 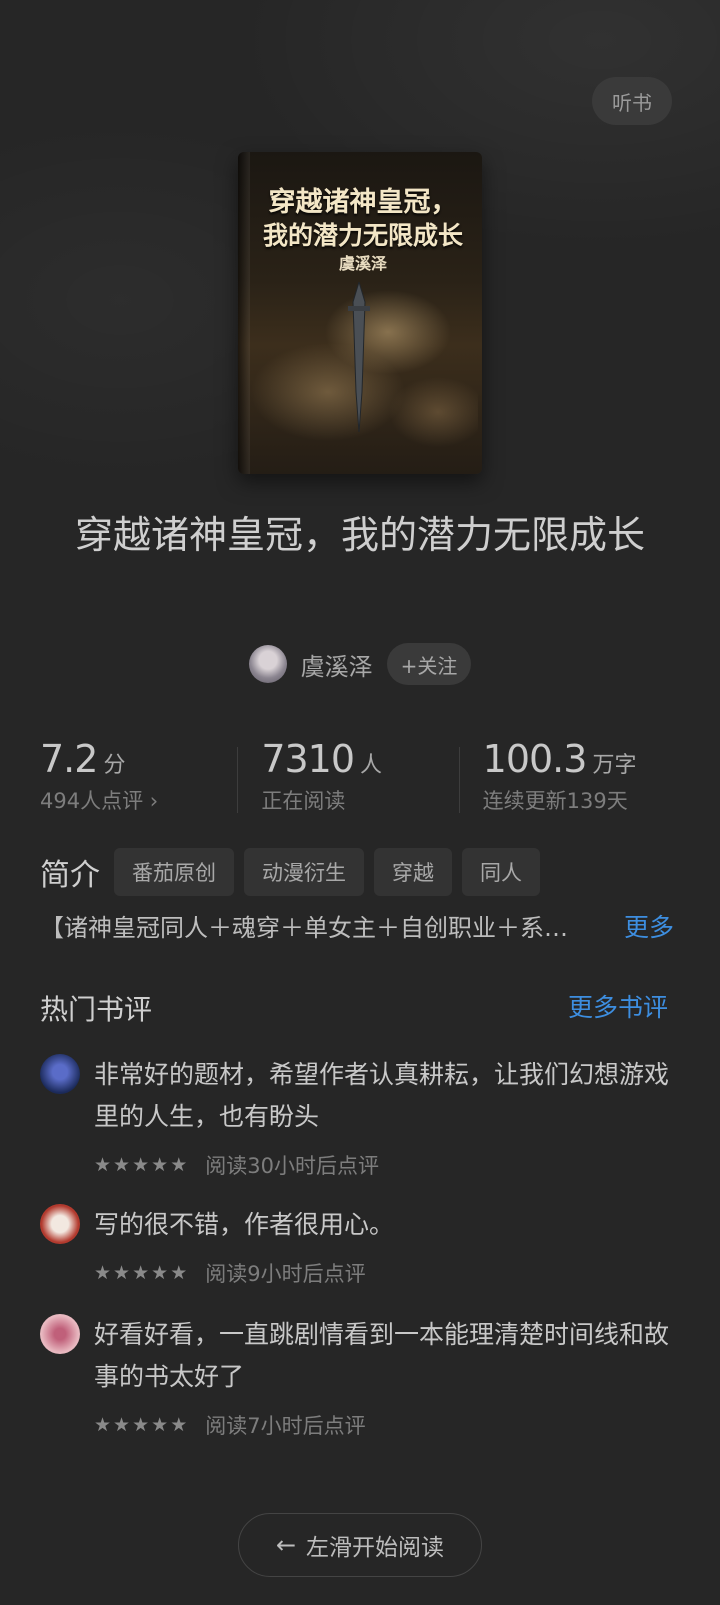 I want to click on intro-text: 【诸神皇冠同人＋魂穿＋单女主＋自创职业＋系统】, so click(x=310, y=925).